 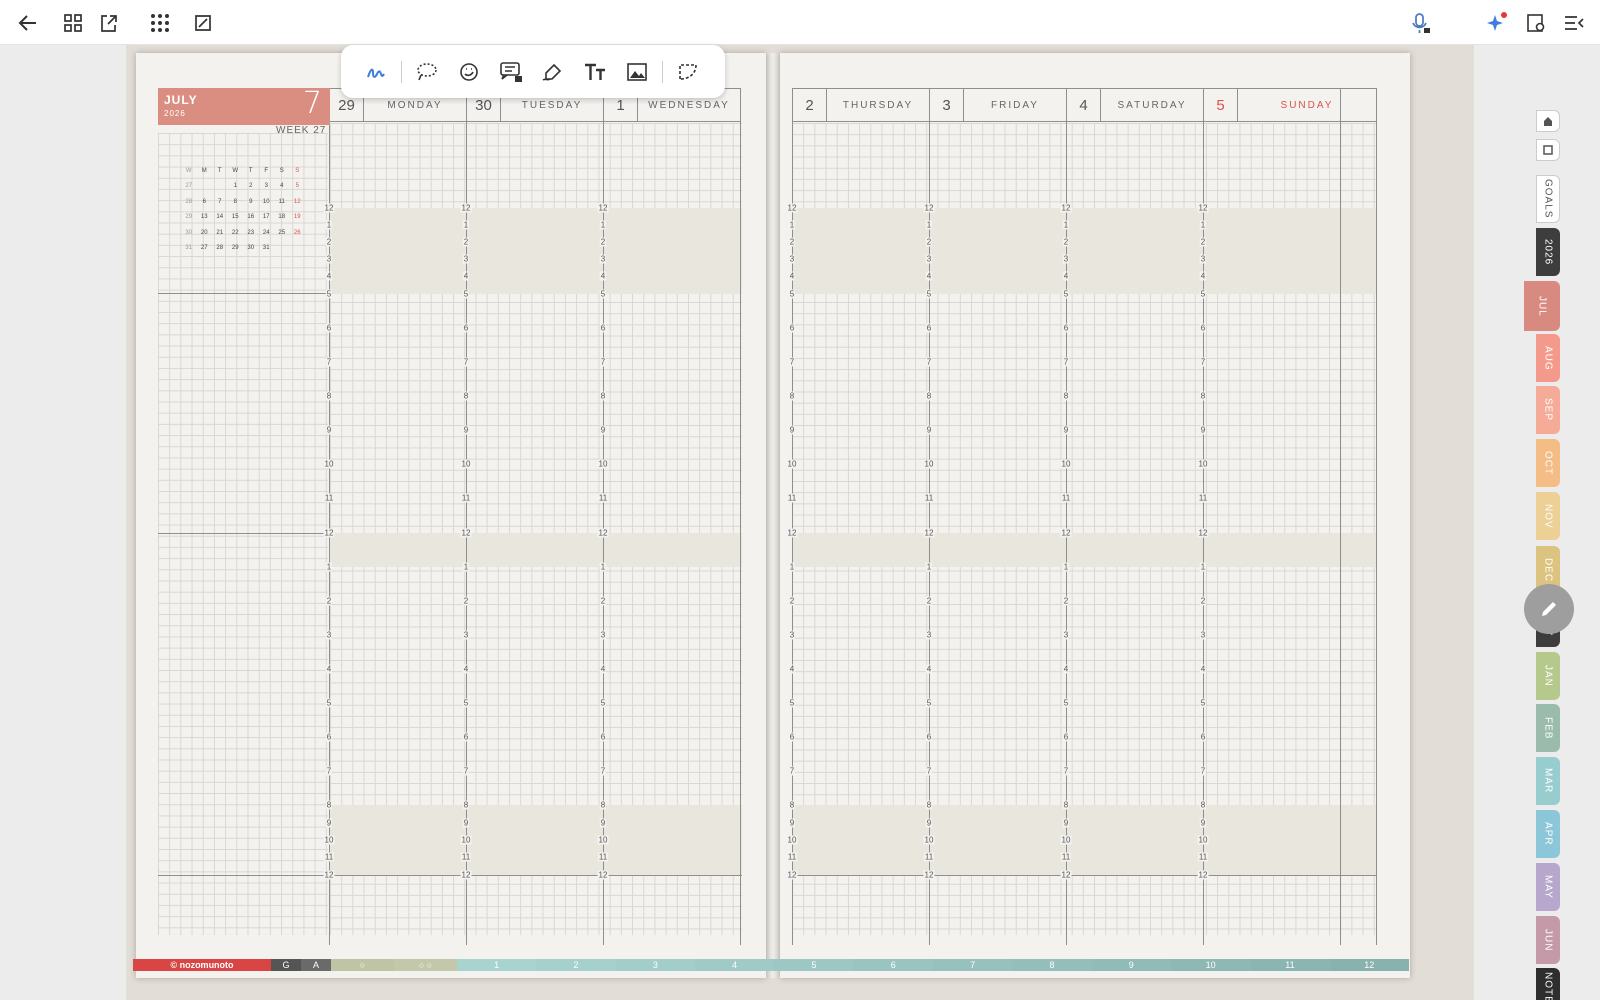 What do you see at coordinates (236, 249) in the screenshot?
I see `calendar-cell: 29` at bounding box center [236, 249].